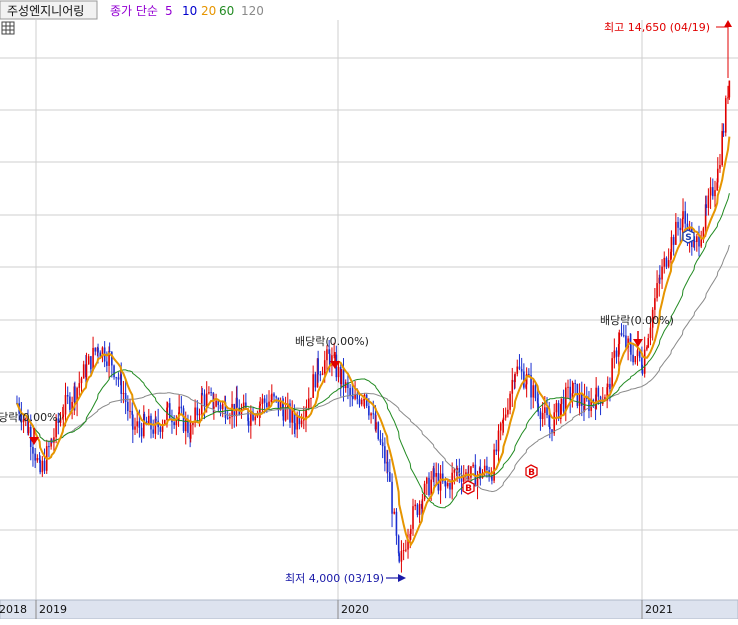 This screenshot has height=625, width=738. What do you see at coordinates (369, 609) in the screenshot?
I see `x-axis-strip` at bounding box center [369, 609].